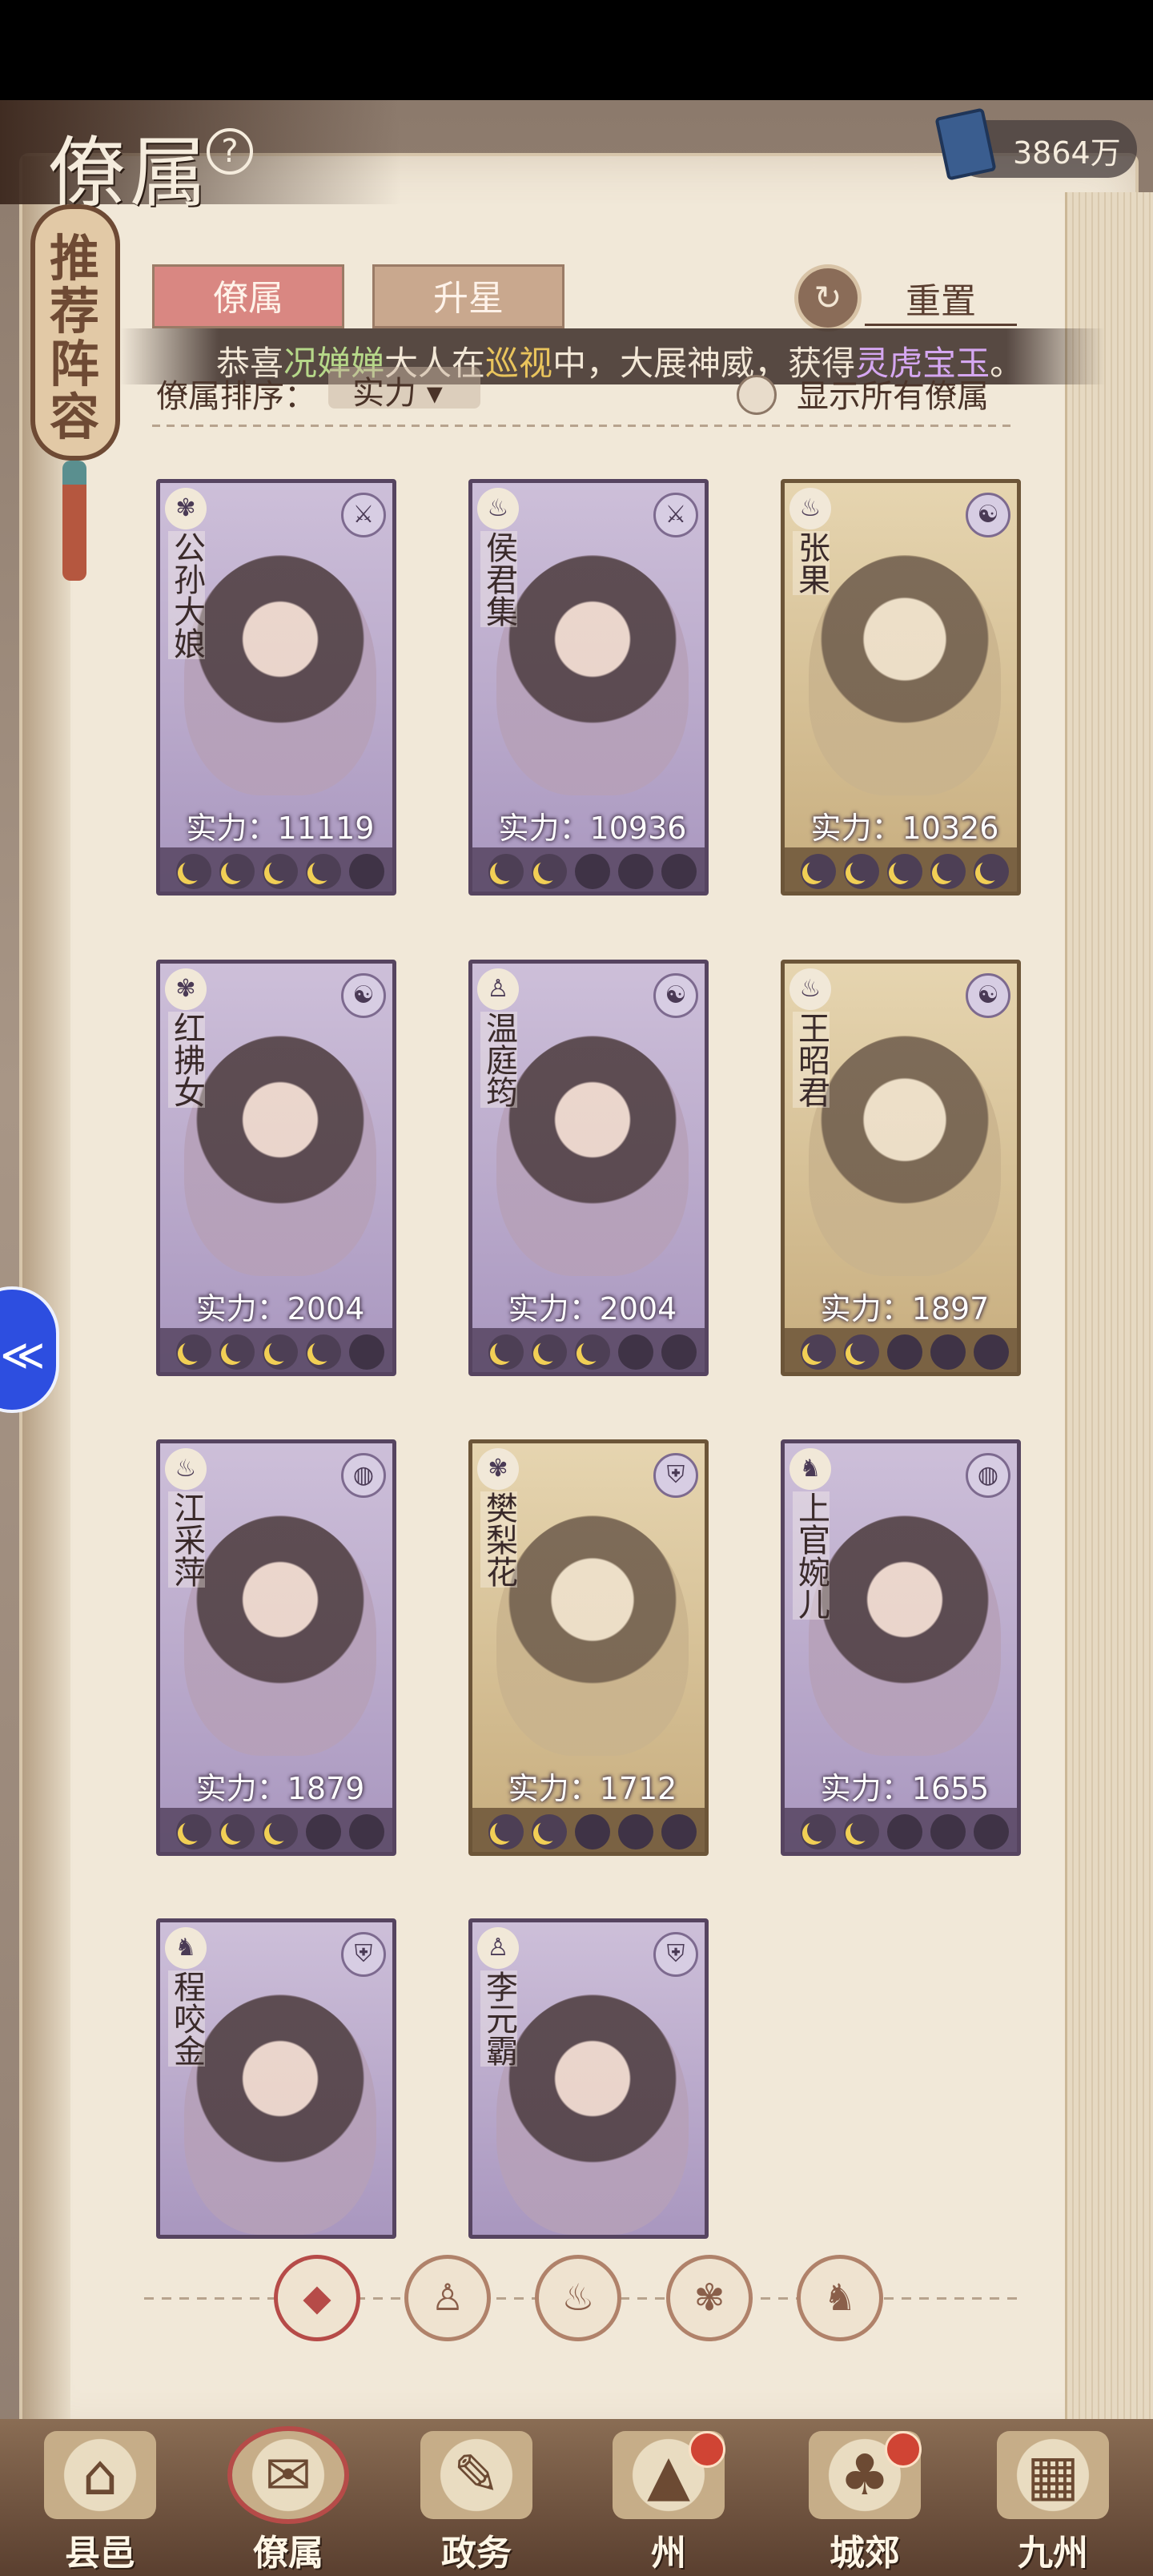 The image size is (1153, 2576). Describe the element at coordinates (901, 1168) in the screenshot. I see `staff-card: ♨ ☯ 王昭君 实力：1897` at that location.